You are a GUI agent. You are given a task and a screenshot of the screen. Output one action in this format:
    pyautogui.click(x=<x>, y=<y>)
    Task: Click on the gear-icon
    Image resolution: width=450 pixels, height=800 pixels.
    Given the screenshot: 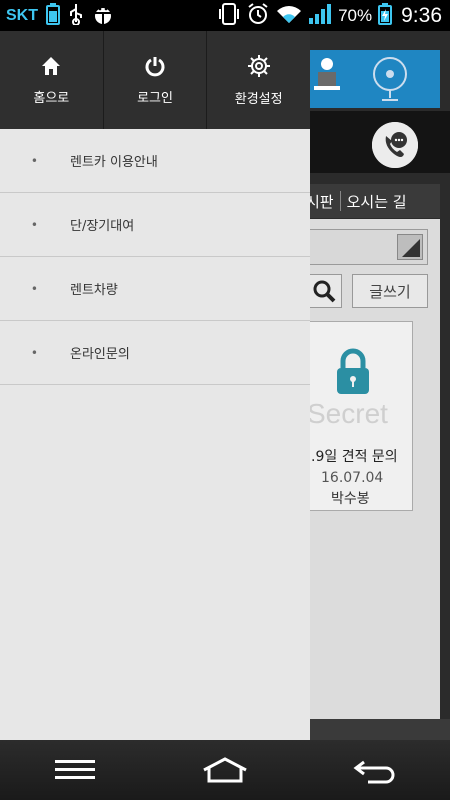 What is the action you would take?
    pyautogui.click(x=258, y=65)
    